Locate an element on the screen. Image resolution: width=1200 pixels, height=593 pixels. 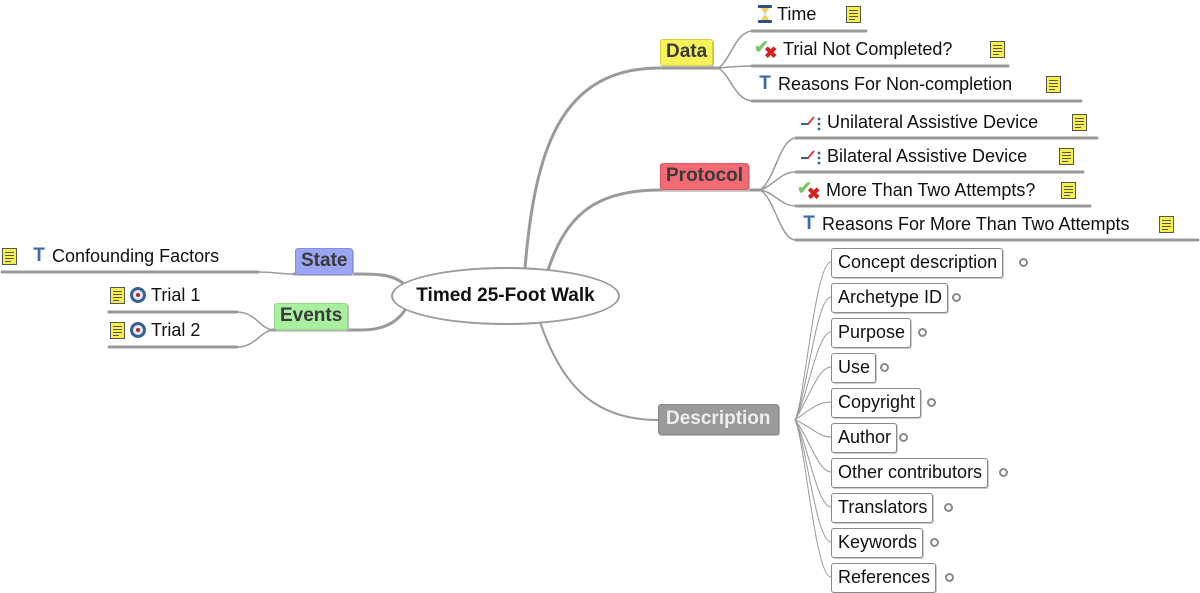
description-item-translators: Translators is located at coordinates (882, 508).